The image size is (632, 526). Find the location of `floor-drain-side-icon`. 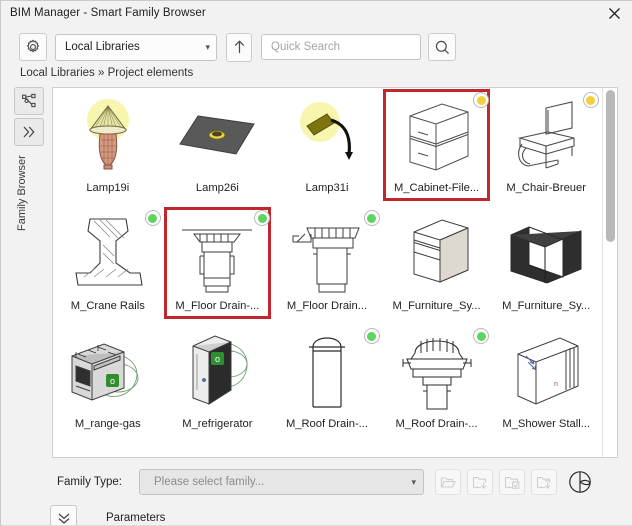

floor-drain-side-icon is located at coordinates (327, 254).